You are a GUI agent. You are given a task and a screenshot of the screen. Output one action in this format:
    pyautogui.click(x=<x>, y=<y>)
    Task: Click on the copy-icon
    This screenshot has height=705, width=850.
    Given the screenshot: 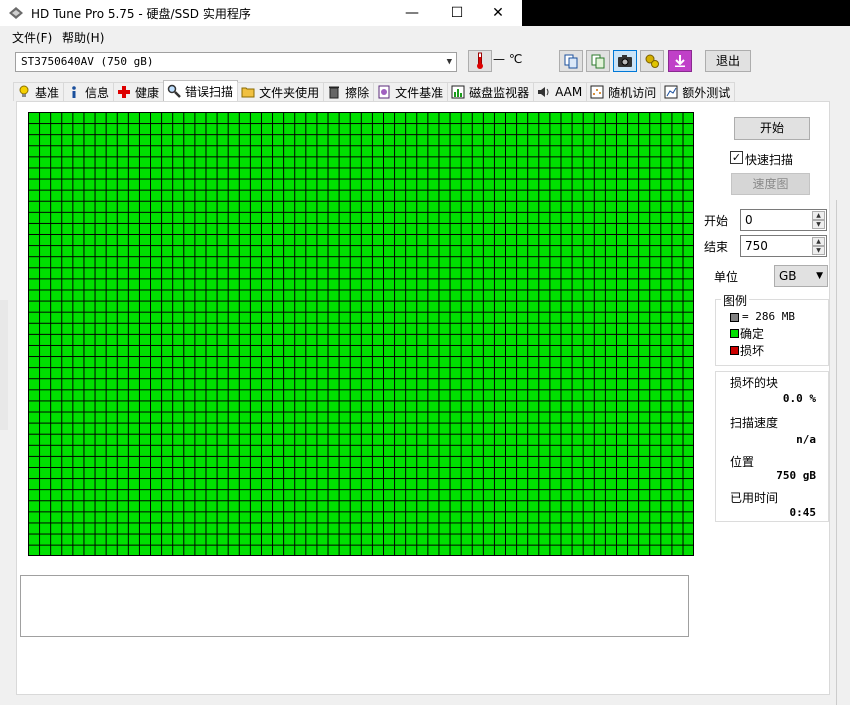 What is the action you would take?
    pyautogui.click(x=571, y=61)
    